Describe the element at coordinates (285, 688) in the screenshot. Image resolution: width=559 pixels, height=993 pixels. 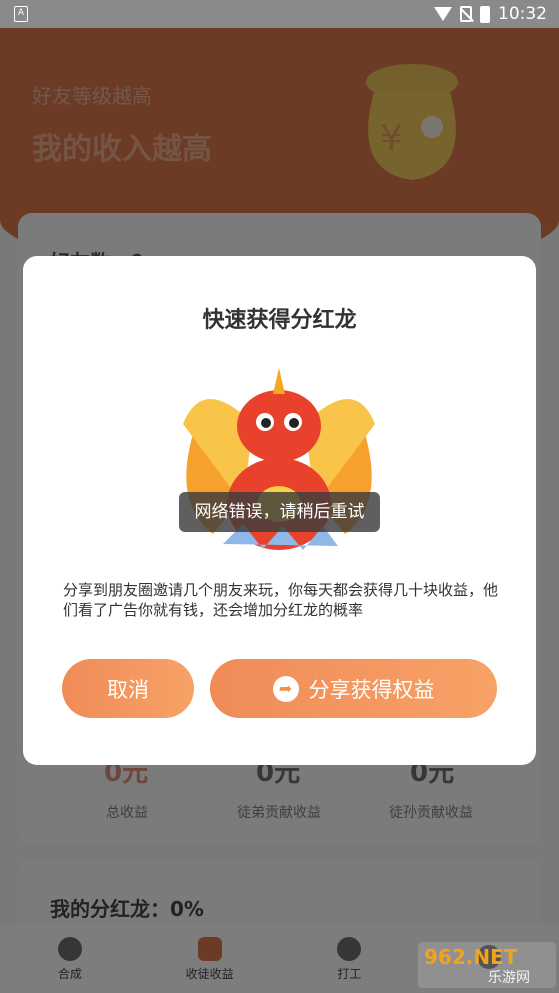
I see `share-icon: ➦` at that location.